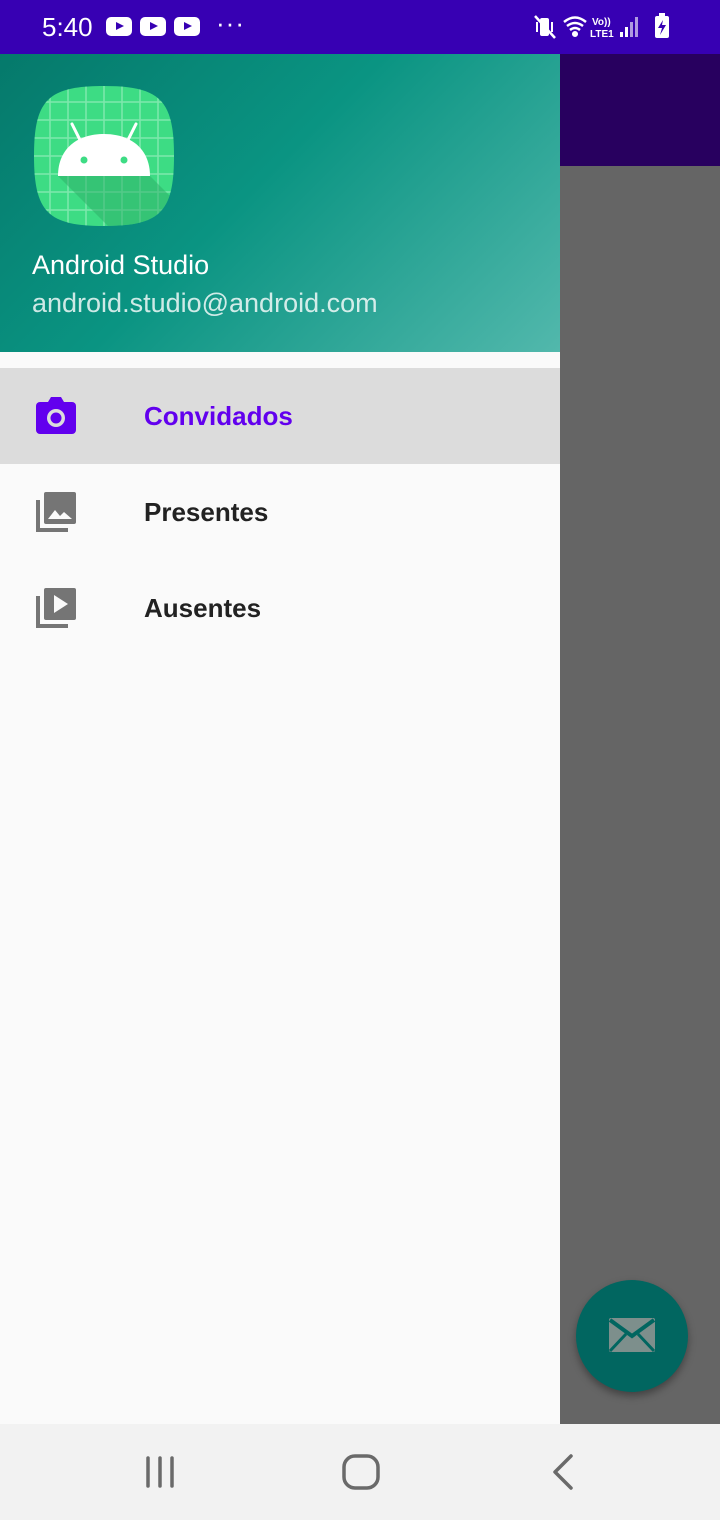 Image resolution: width=720 pixels, height=1520 pixels. I want to click on drawer-item-label: Ausentes, so click(203, 608).